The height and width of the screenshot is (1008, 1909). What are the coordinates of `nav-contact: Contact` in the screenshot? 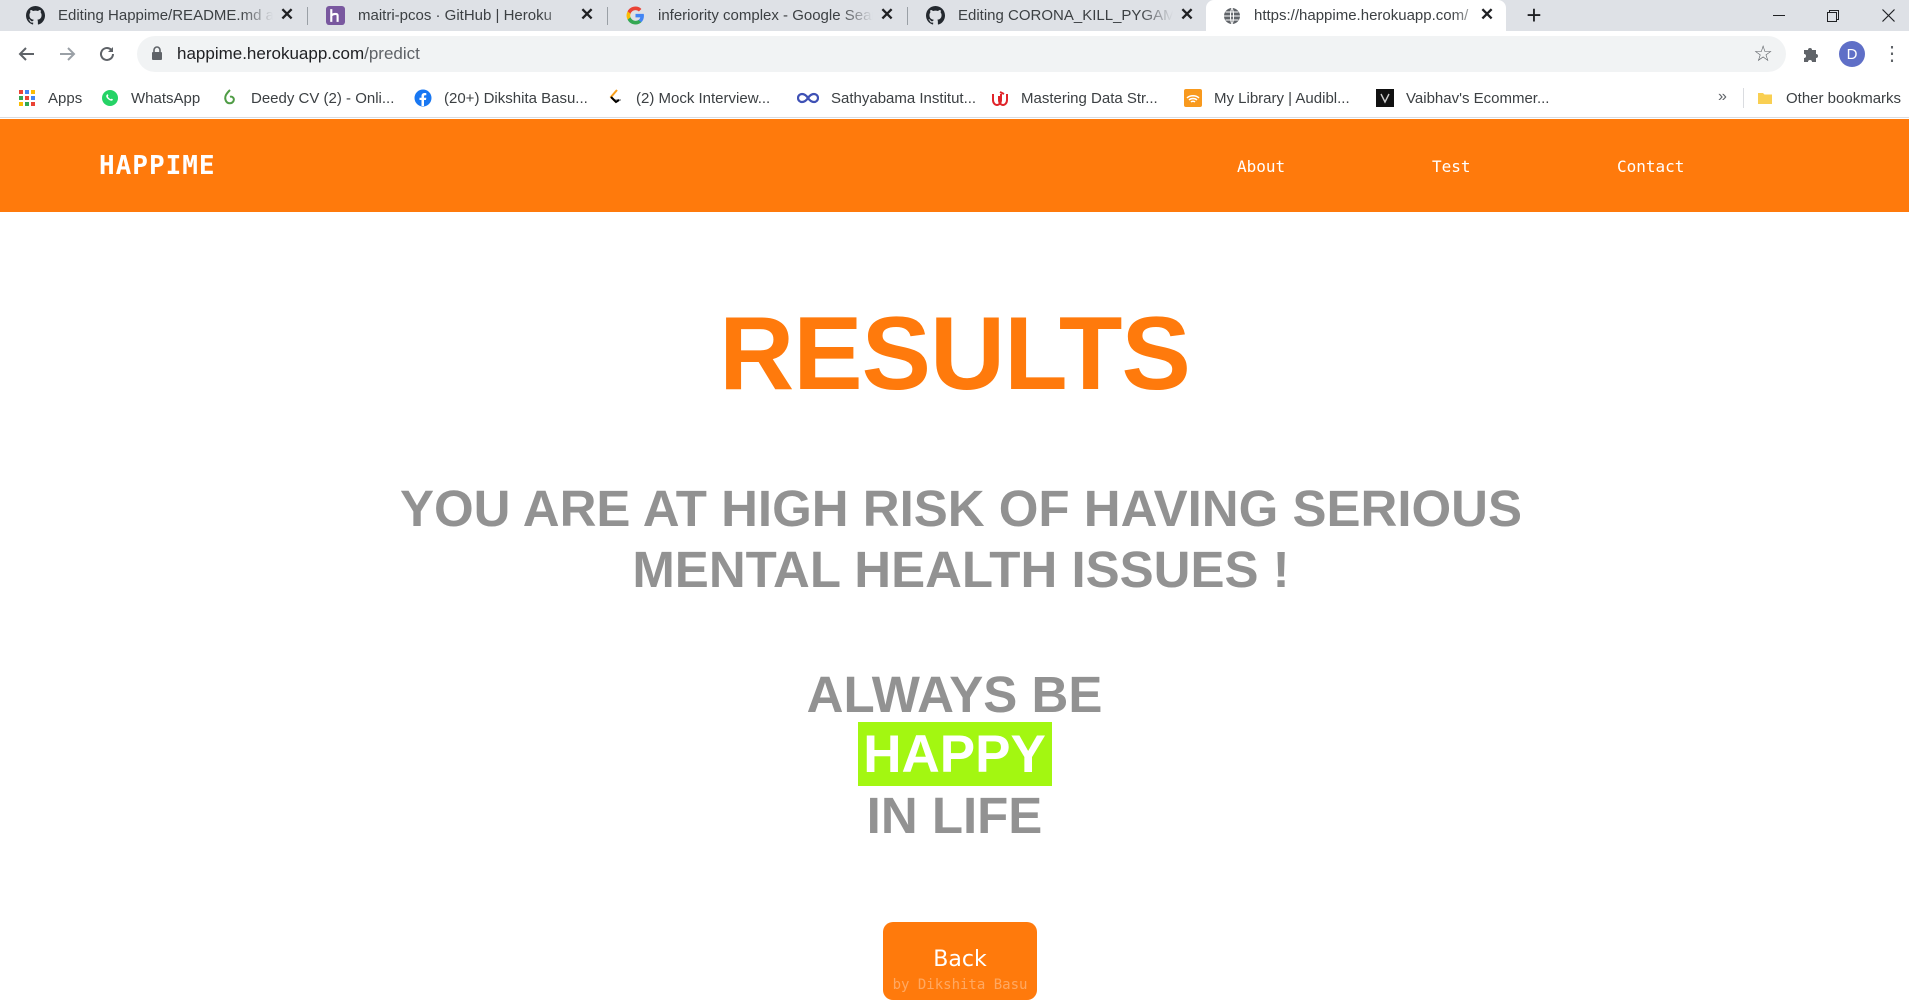 It's located at (1650, 166).